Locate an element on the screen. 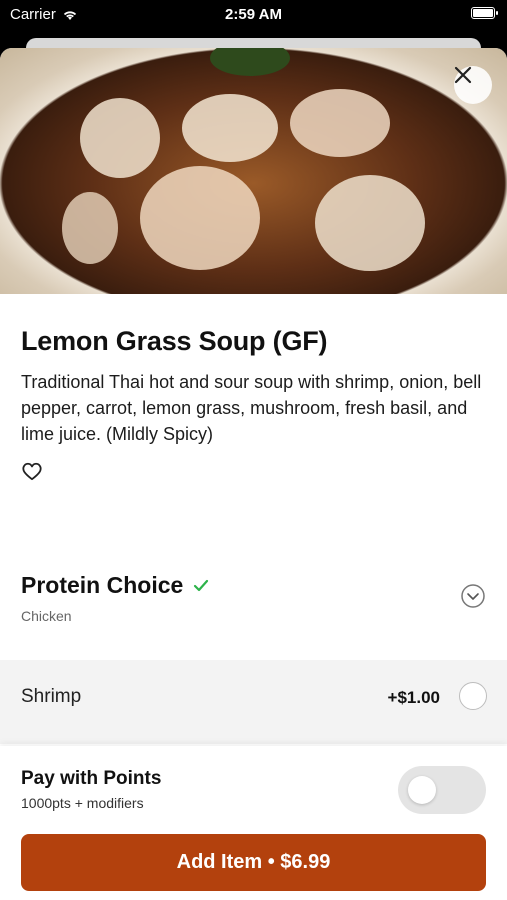  status-bar: Carrier 2:59 AM is located at coordinates (253, 15).